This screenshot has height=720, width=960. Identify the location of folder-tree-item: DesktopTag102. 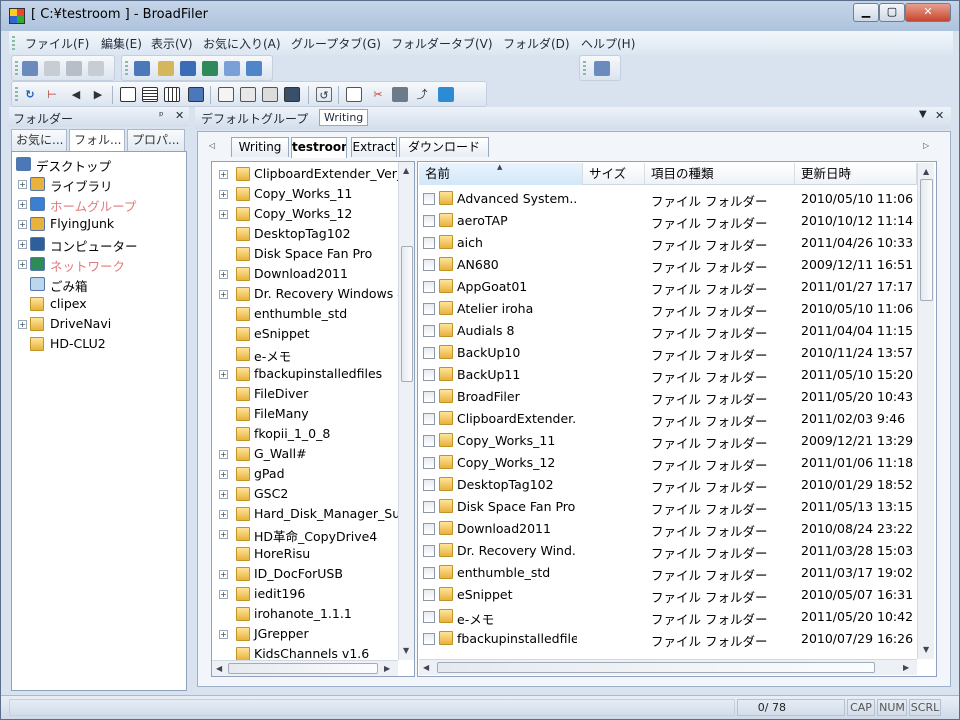
(313, 234).